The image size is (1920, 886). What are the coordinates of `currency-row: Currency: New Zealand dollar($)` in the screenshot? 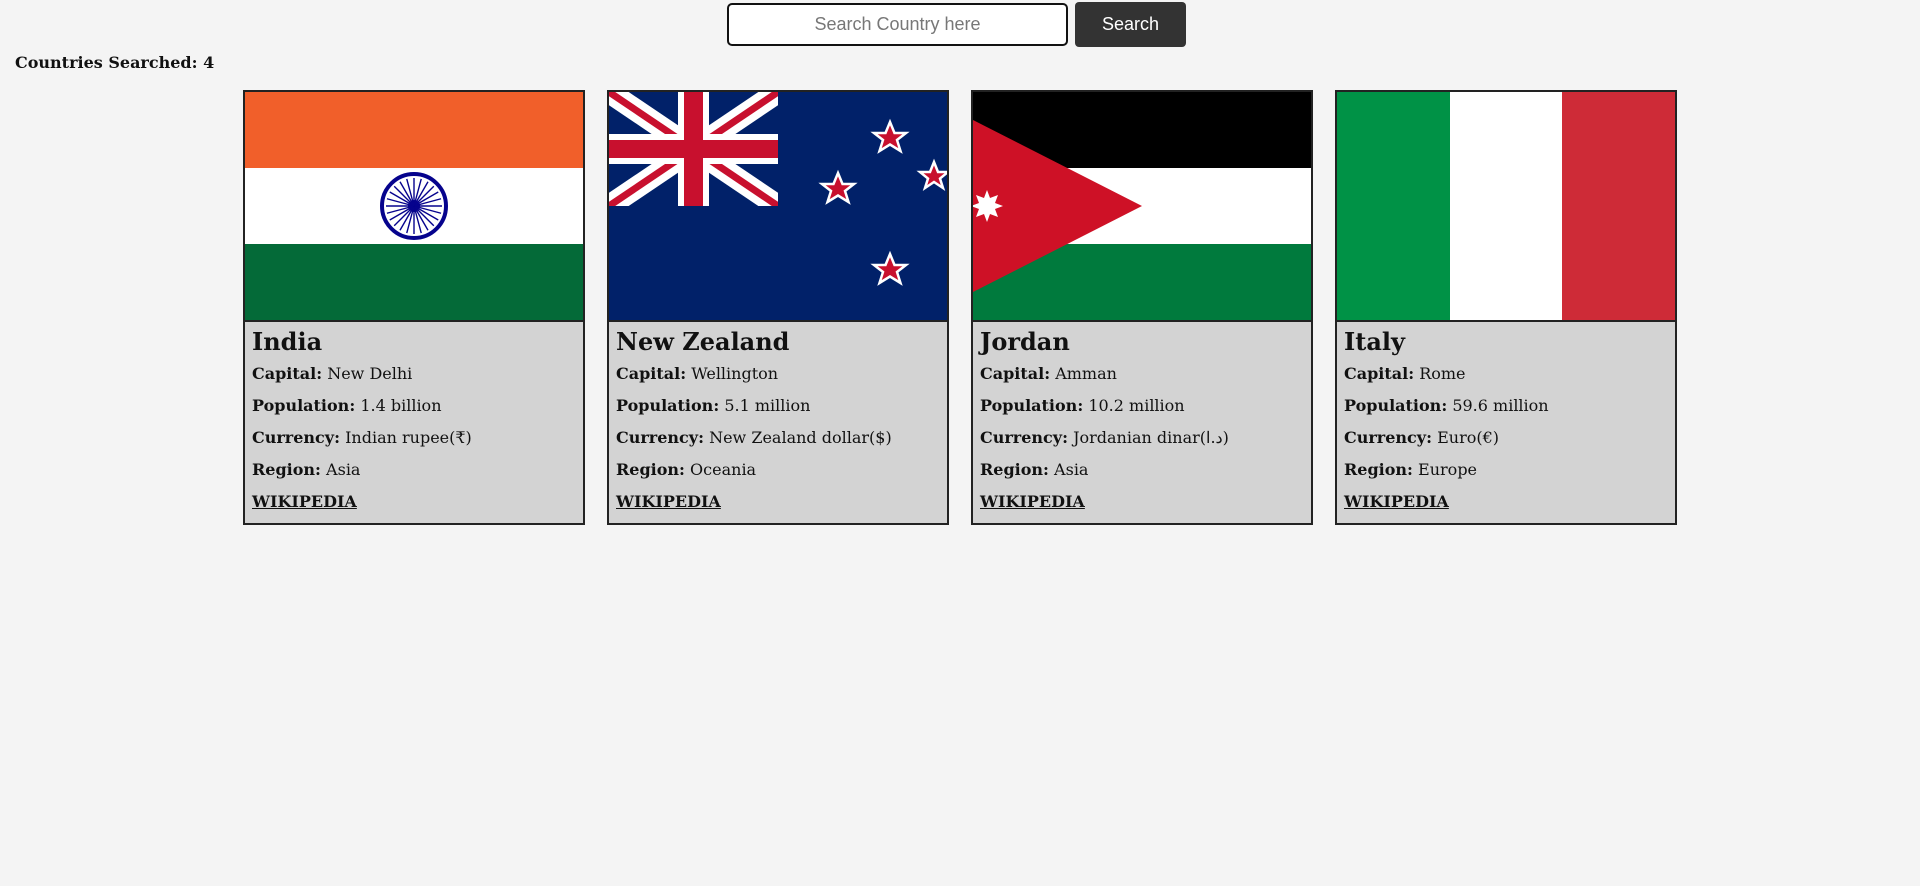 It's located at (778, 438).